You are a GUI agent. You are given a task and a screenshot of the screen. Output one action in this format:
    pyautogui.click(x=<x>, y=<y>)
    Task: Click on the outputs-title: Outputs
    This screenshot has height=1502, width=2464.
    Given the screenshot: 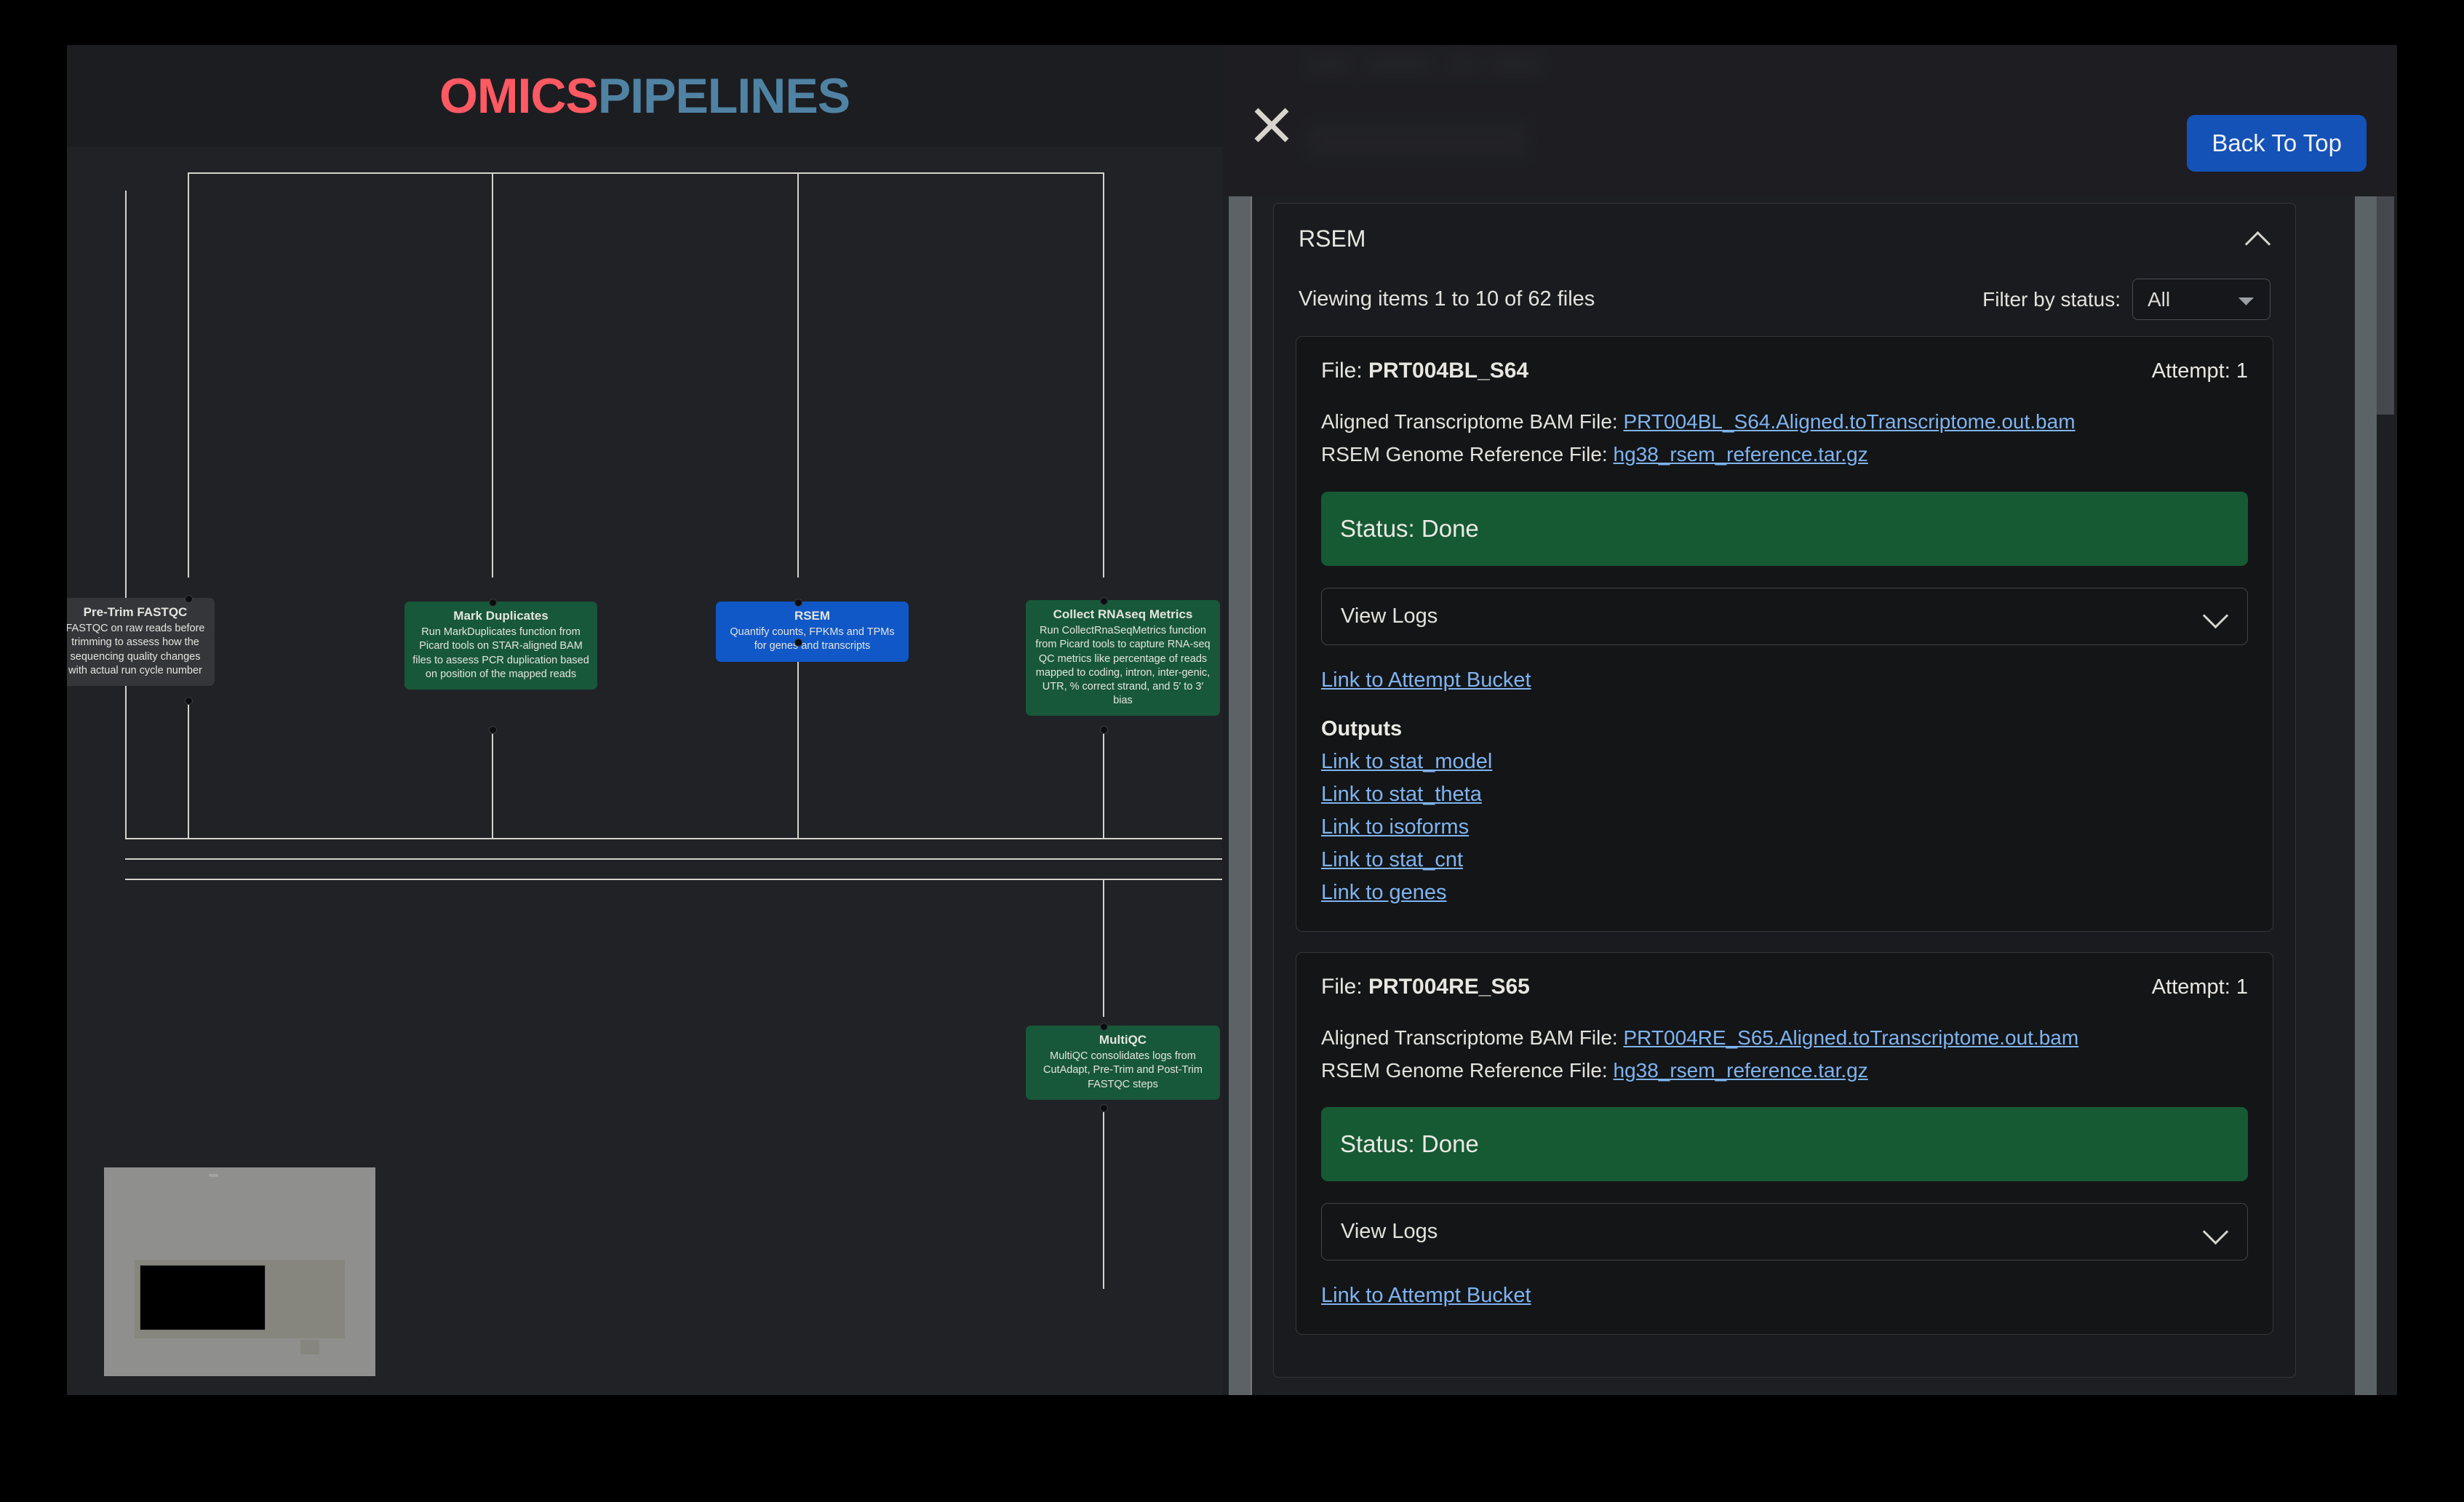 What is the action you would take?
    pyautogui.click(x=1362, y=728)
    